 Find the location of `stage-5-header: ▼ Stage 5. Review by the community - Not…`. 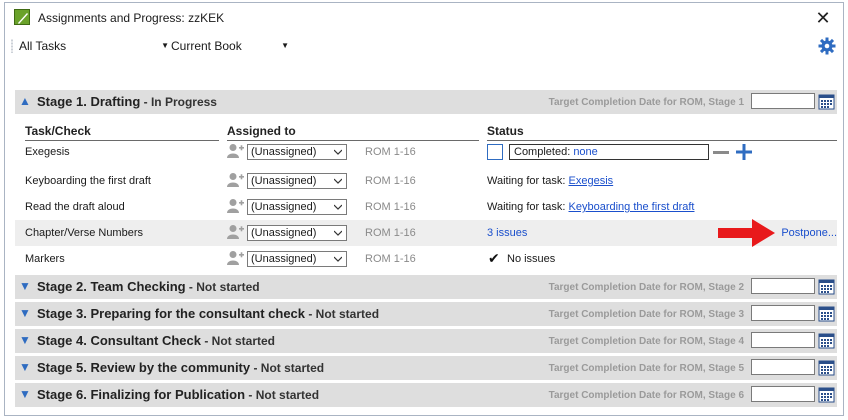

stage-5-header: ▼ Stage 5. Review by the community - Not… is located at coordinates (426, 368).